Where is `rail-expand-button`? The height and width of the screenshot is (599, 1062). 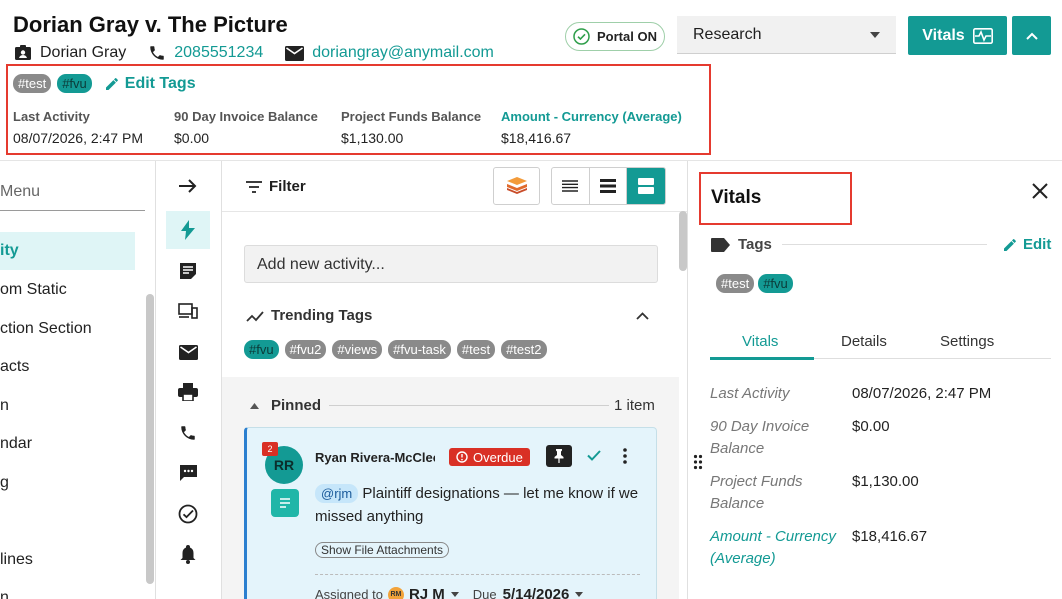
rail-expand-button is located at coordinates (188, 186).